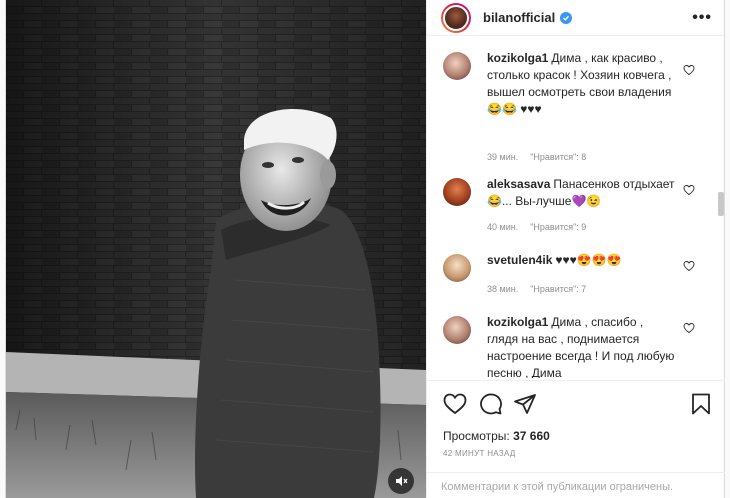 The height and width of the screenshot is (498, 730). I want to click on views-value: 37 660, so click(531, 436).